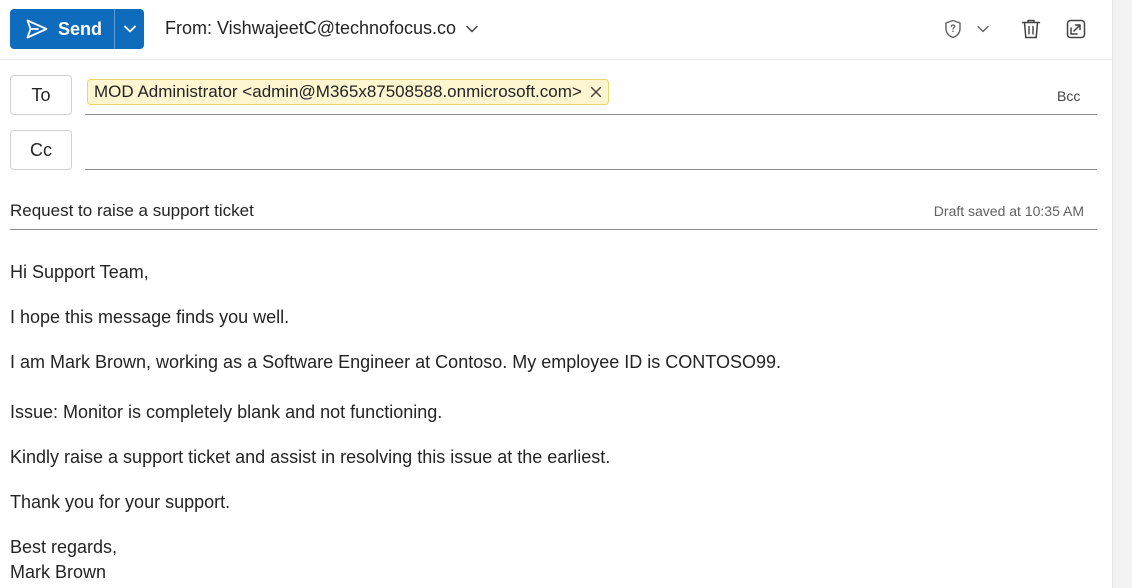 This screenshot has height=588, width=1132. I want to click on draft-saved-status: Draft saved at 10:35 AM, so click(1008, 211).